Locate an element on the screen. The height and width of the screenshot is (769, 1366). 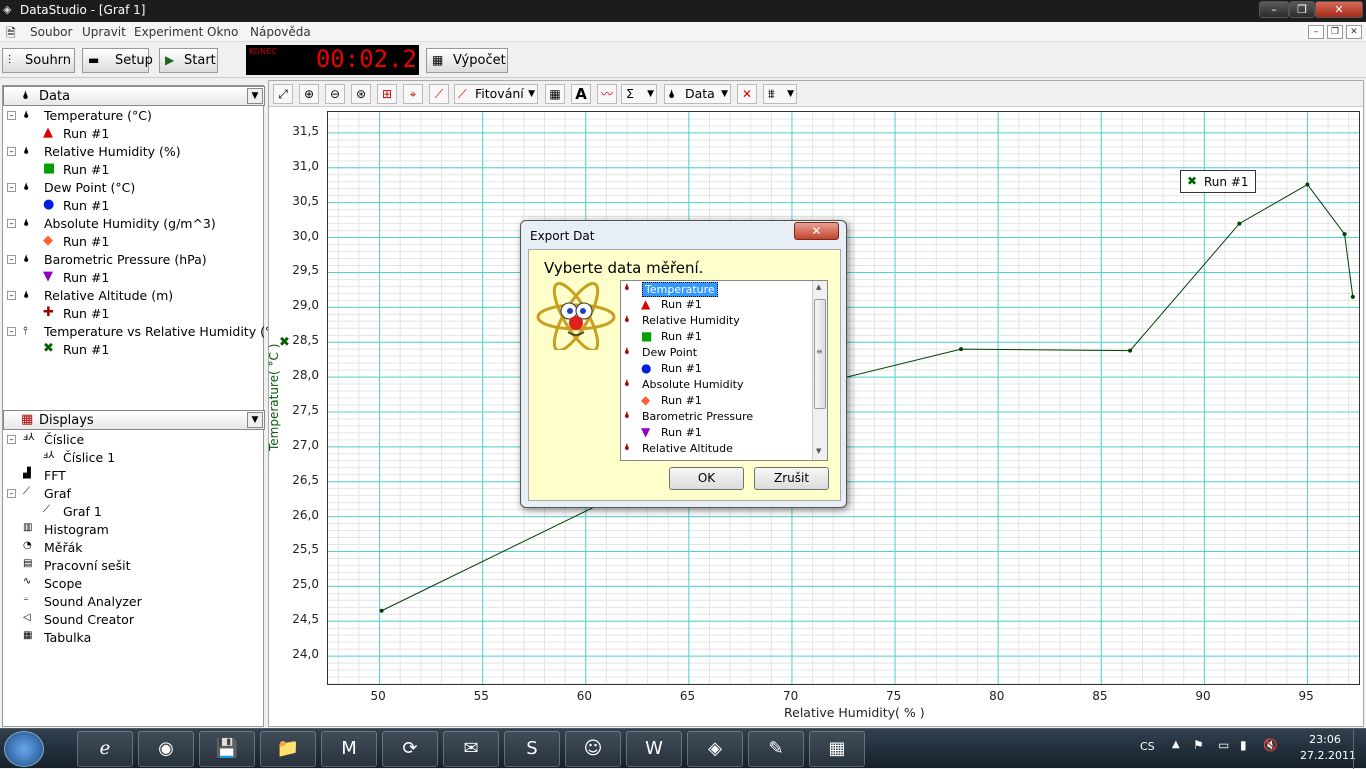
prediction-icon: 〰 is located at coordinates (607, 94).